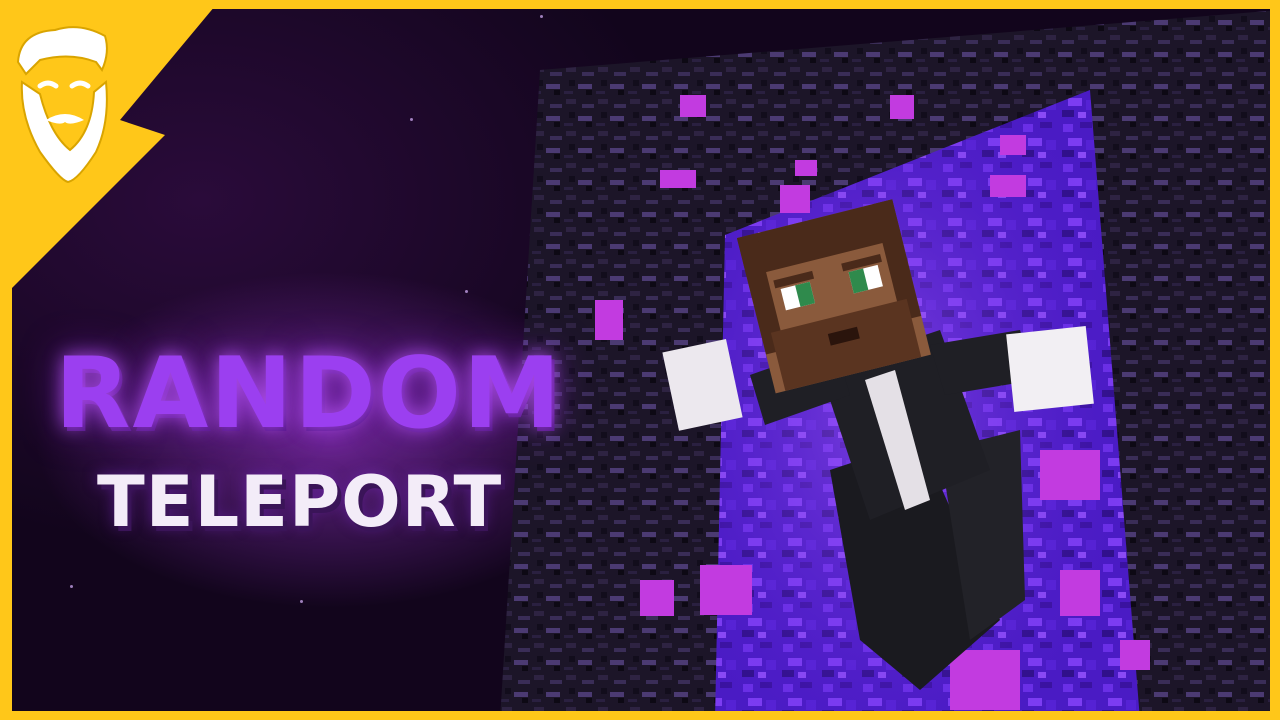 This screenshot has width=1280, height=720. Describe the element at coordinates (309, 394) in the screenshot. I see `title-line-random: RANDOM` at that location.